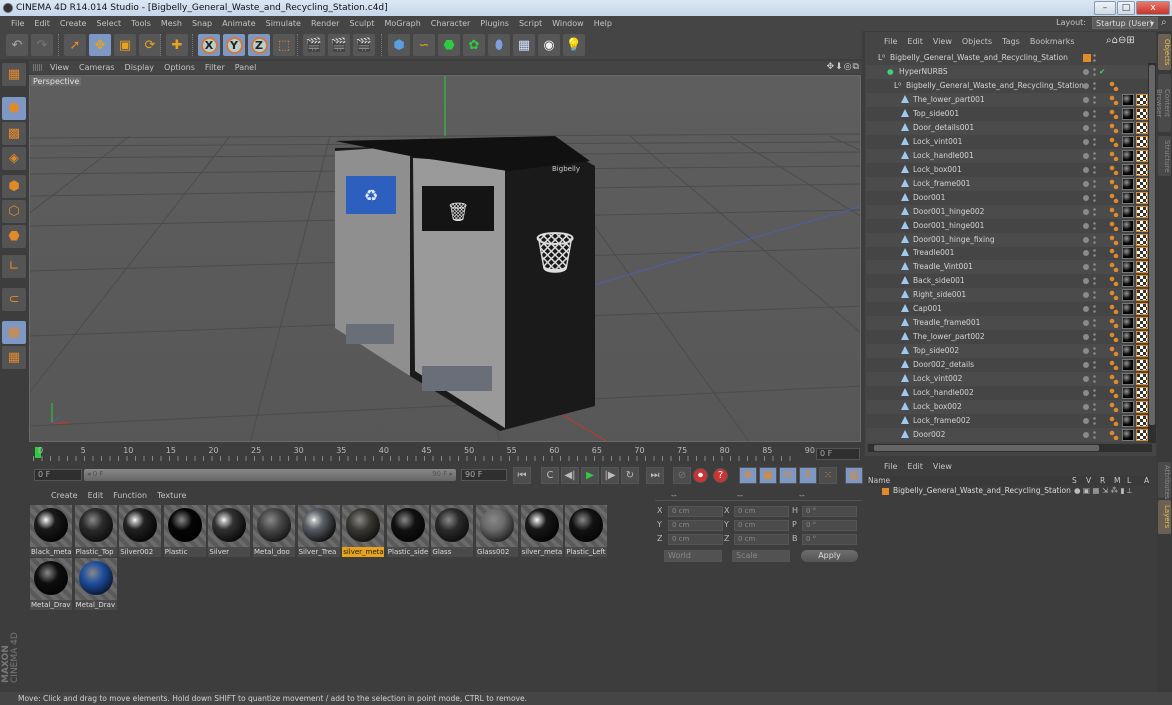  What do you see at coordinates (1129, 480) in the screenshot?
I see `layer-column-l: L` at bounding box center [1129, 480].